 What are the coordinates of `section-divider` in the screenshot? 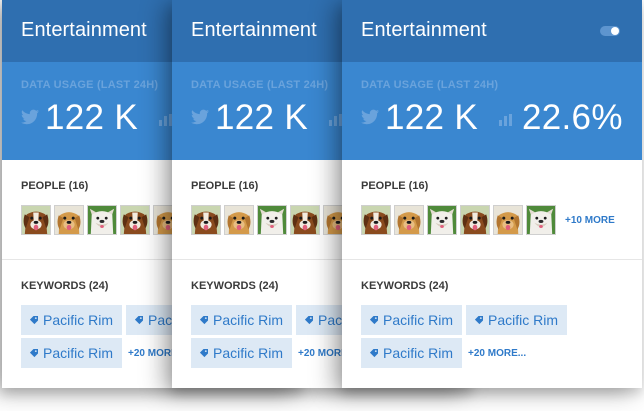 It's located at (492, 259).